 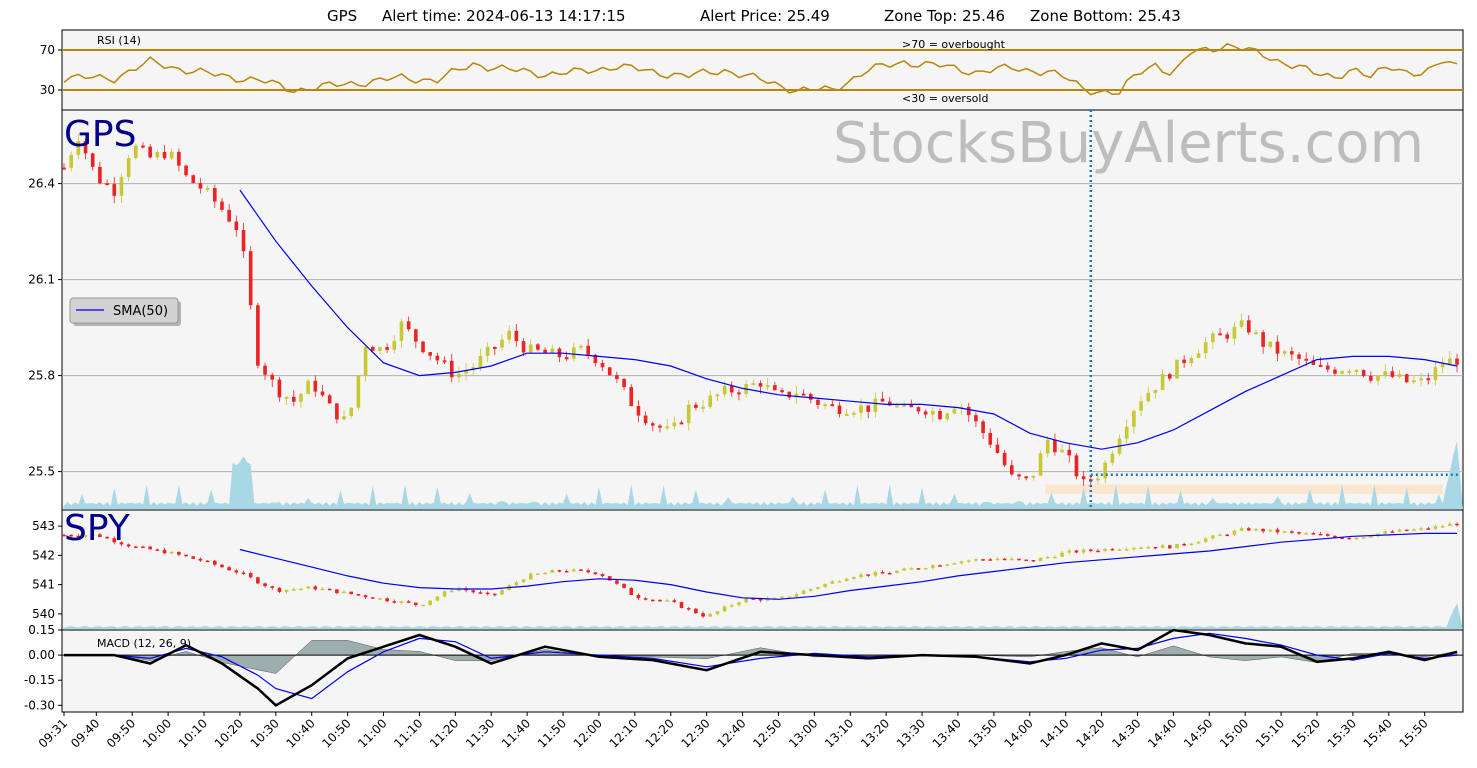 I want to click on header-zone-bottom: Zone Bottom: 25.43, so click(x=1105, y=16).